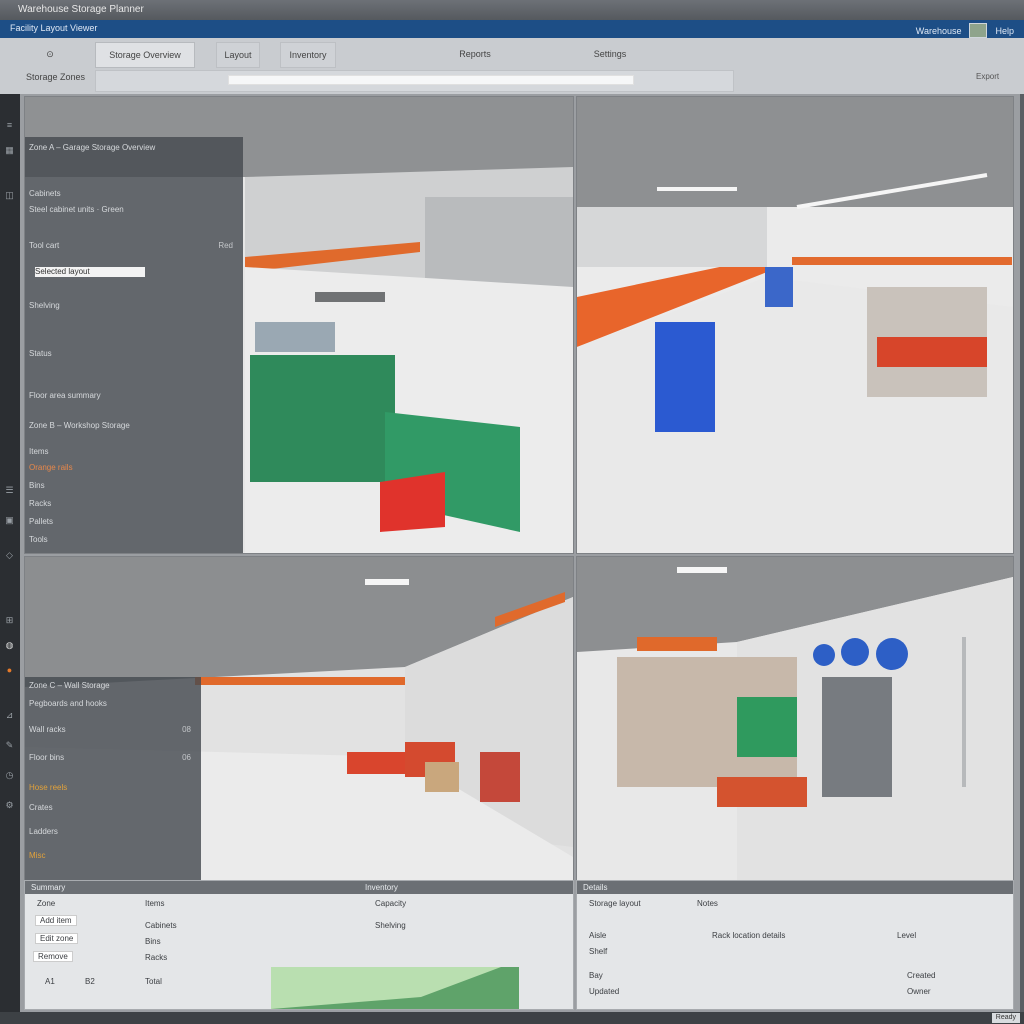 This screenshot has height=1024, width=1024. I want to click on alert-icon: ●, so click(9, 670).